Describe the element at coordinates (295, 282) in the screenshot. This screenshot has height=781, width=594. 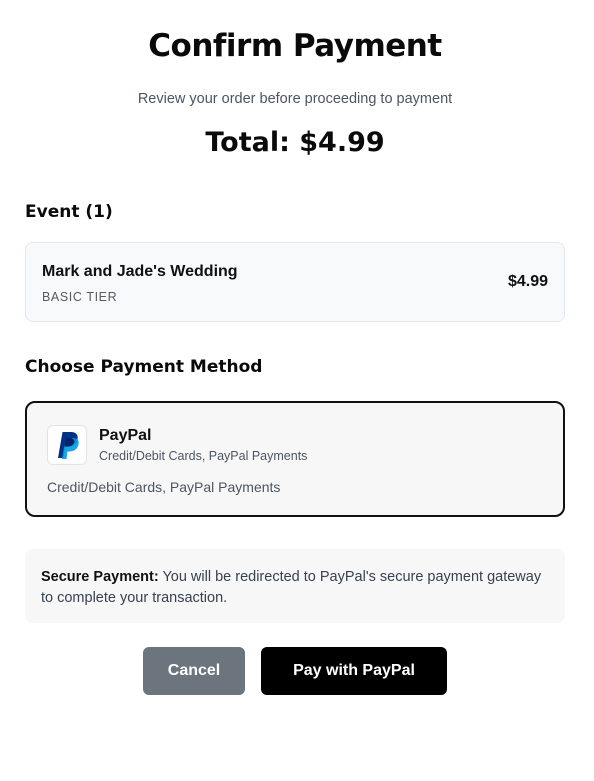
I see `event-card: Mark and Jade's Wedding BASIC TIER $4.99` at that location.